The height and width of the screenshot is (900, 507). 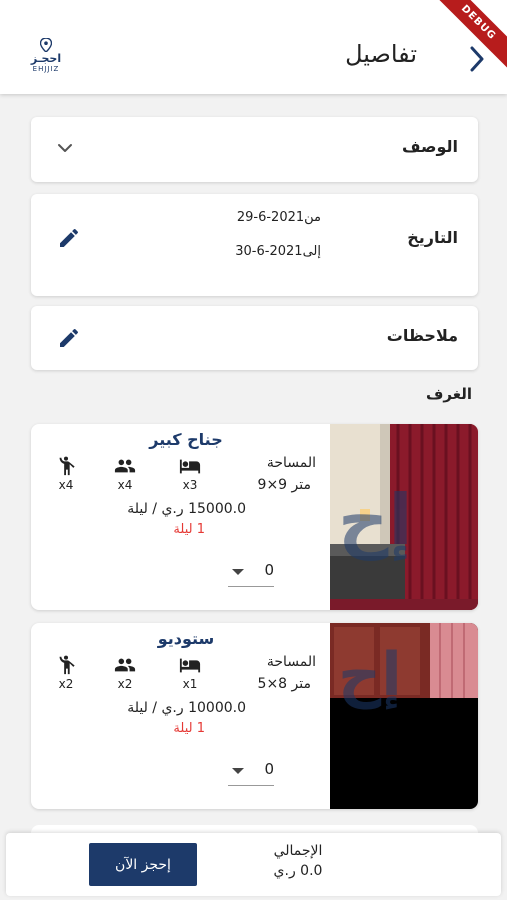 I want to click on date-from: من2021-6-29, so click(x=278, y=217).